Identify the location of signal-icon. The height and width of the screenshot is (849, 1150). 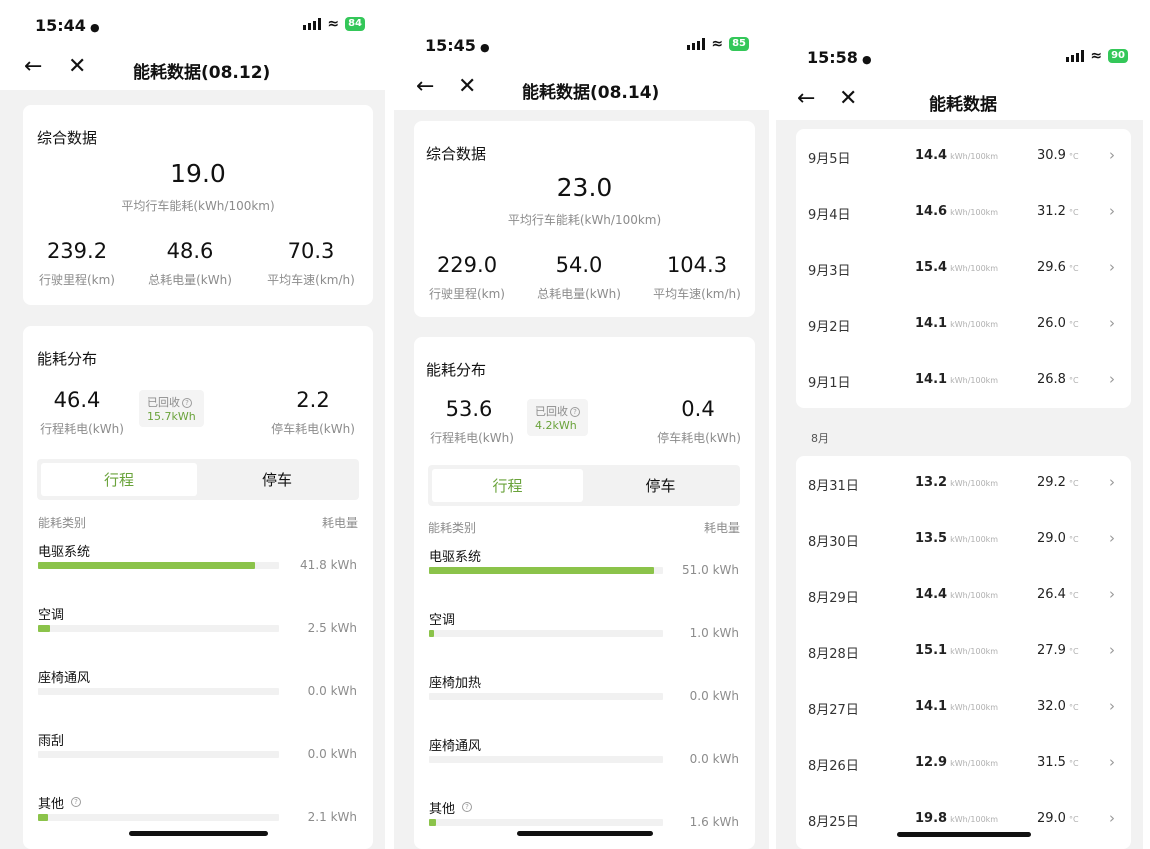
(1075, 56).